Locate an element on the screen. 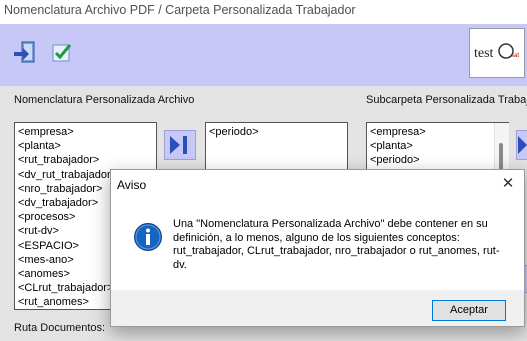 This screenshot has height=341, width=527. subfolder-field-item: <periodo> is located at coordinates (439, 160).